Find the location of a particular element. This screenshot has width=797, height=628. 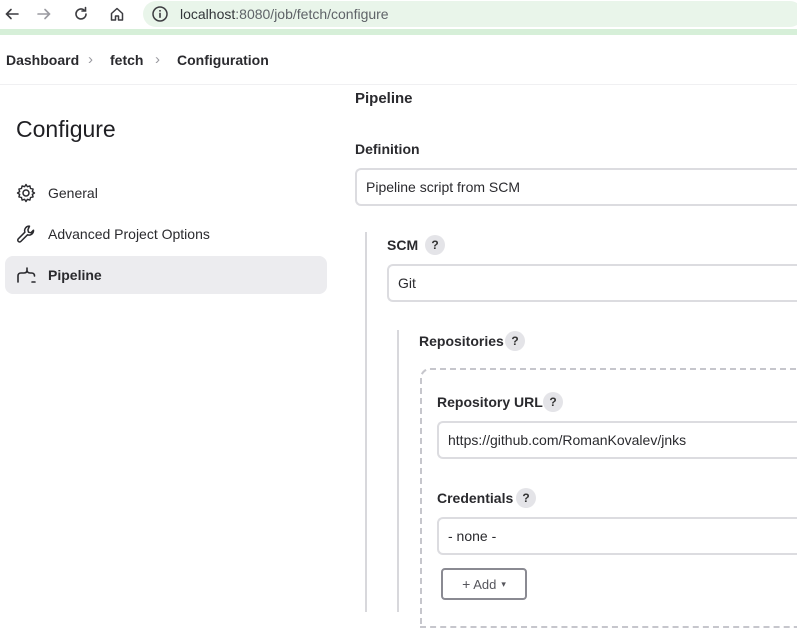

wrench-icon is located at coordinates (26, 234).